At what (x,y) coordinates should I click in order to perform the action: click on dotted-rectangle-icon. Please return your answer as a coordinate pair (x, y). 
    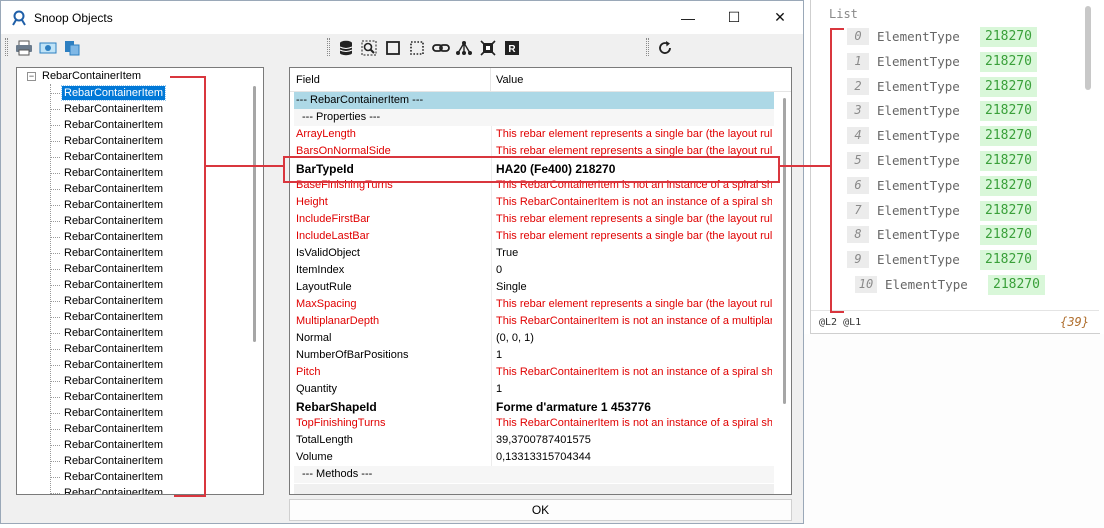
    Looking at the image, I should click on (416, 47).